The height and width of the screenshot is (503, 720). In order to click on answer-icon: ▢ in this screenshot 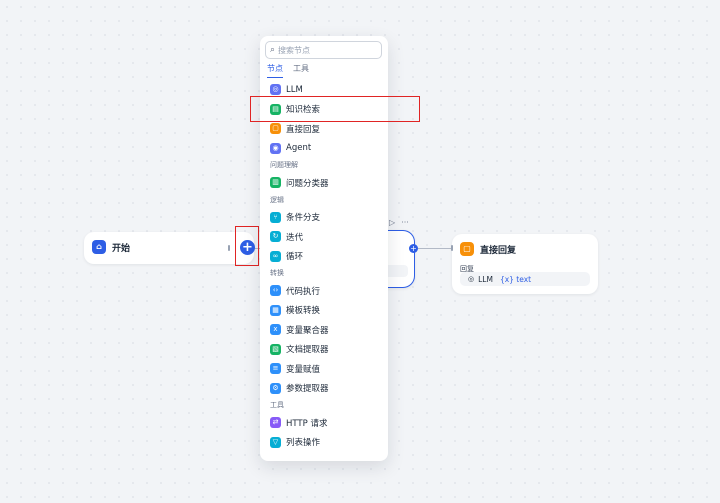, I will do `click(275, 129)`.